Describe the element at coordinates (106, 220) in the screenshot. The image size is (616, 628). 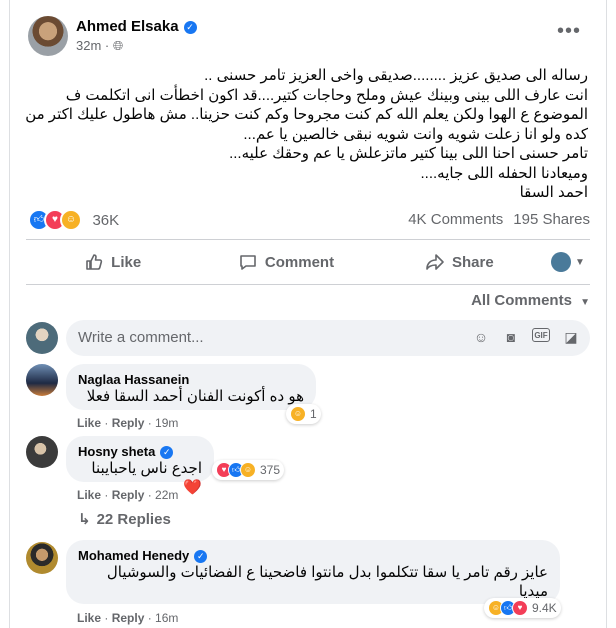
I see `reaction-count: 36K` at that location.